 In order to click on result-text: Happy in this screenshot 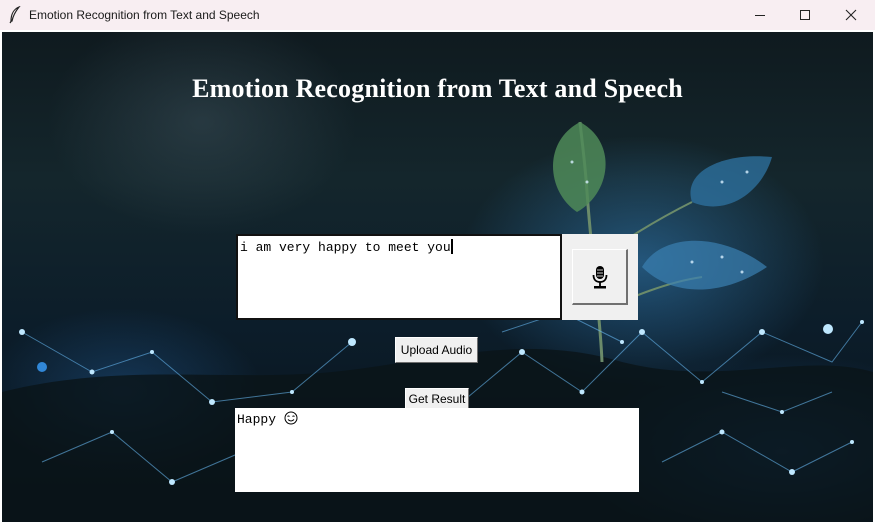, I will do `click(257, 419)`.